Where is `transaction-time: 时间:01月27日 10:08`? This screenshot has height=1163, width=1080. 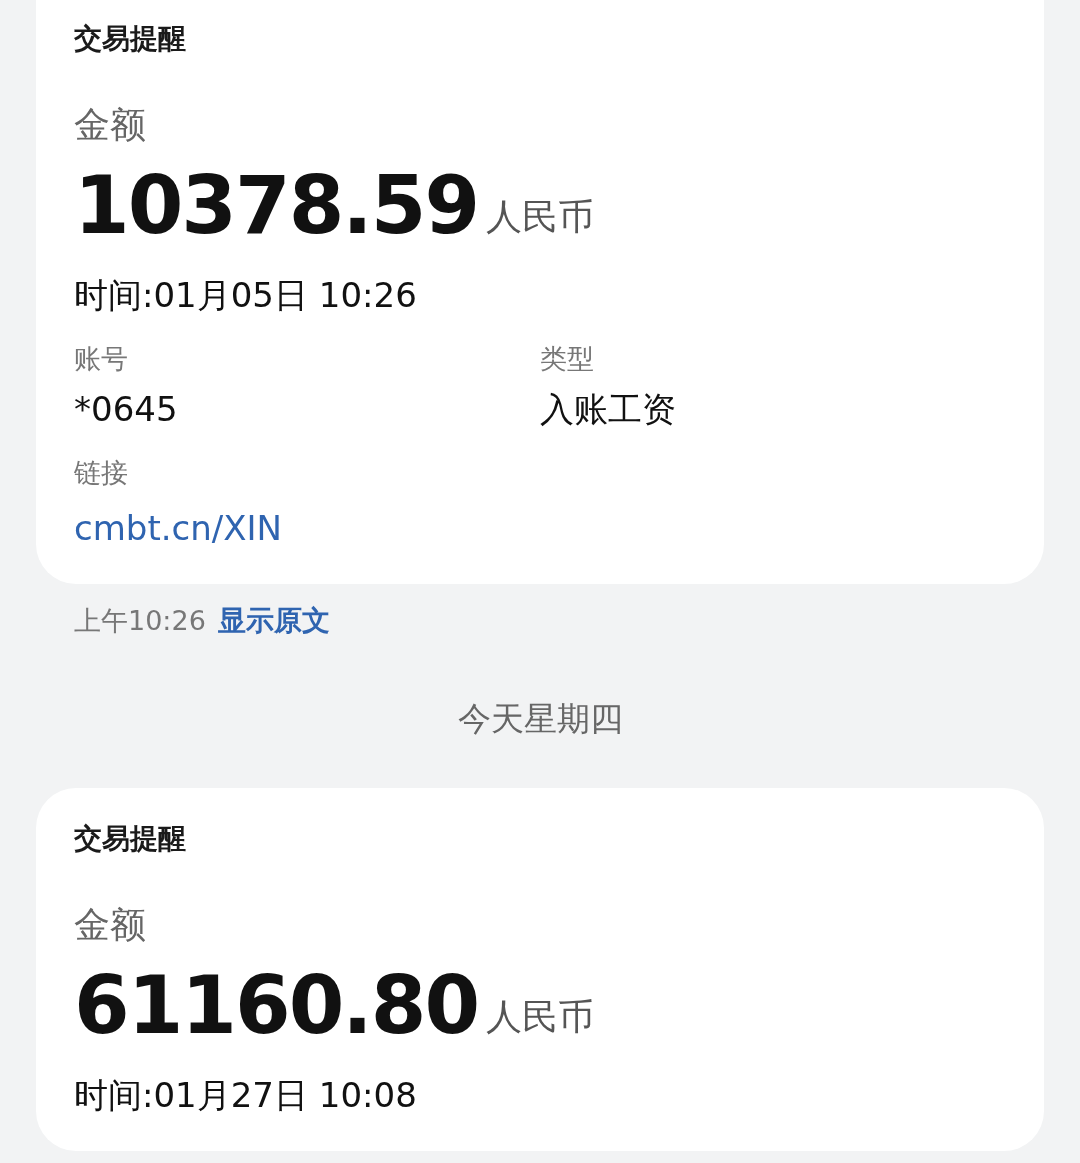
transaction-time: 时间:01月27日 10:08 is located at coordinates (246, 1095).